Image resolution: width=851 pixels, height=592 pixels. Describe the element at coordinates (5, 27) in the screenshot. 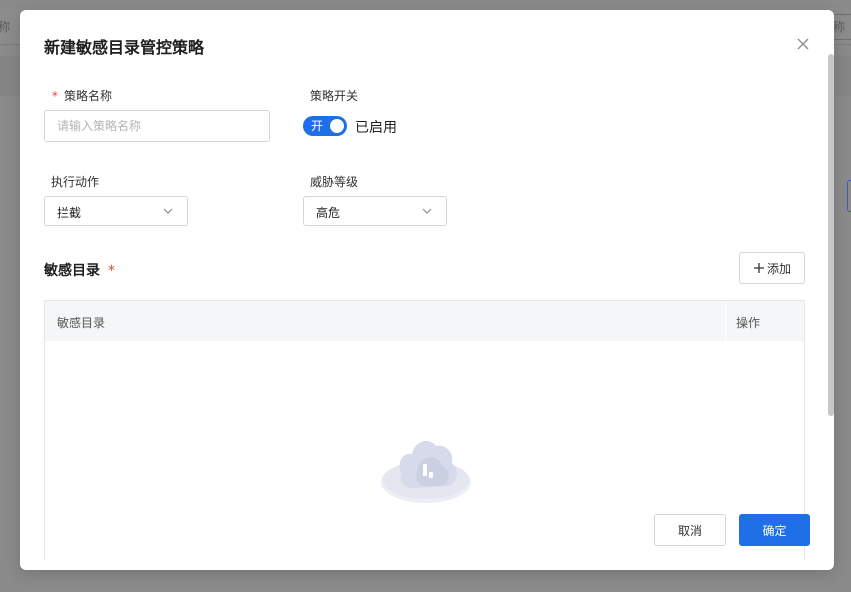

I see `background-text-fragment: 称` at that location.